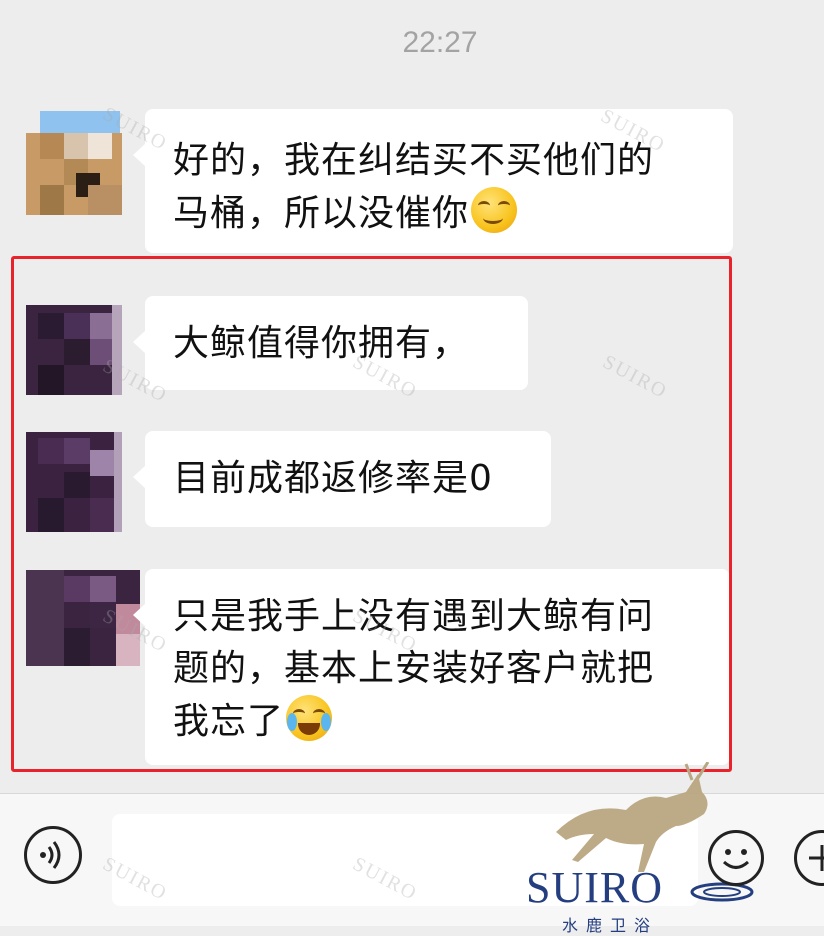 The image size is (824, 936). What do you see at coordinates (736, 858) in the screenshot?
I see `smiley-icon` at bounding box center [736, 858].